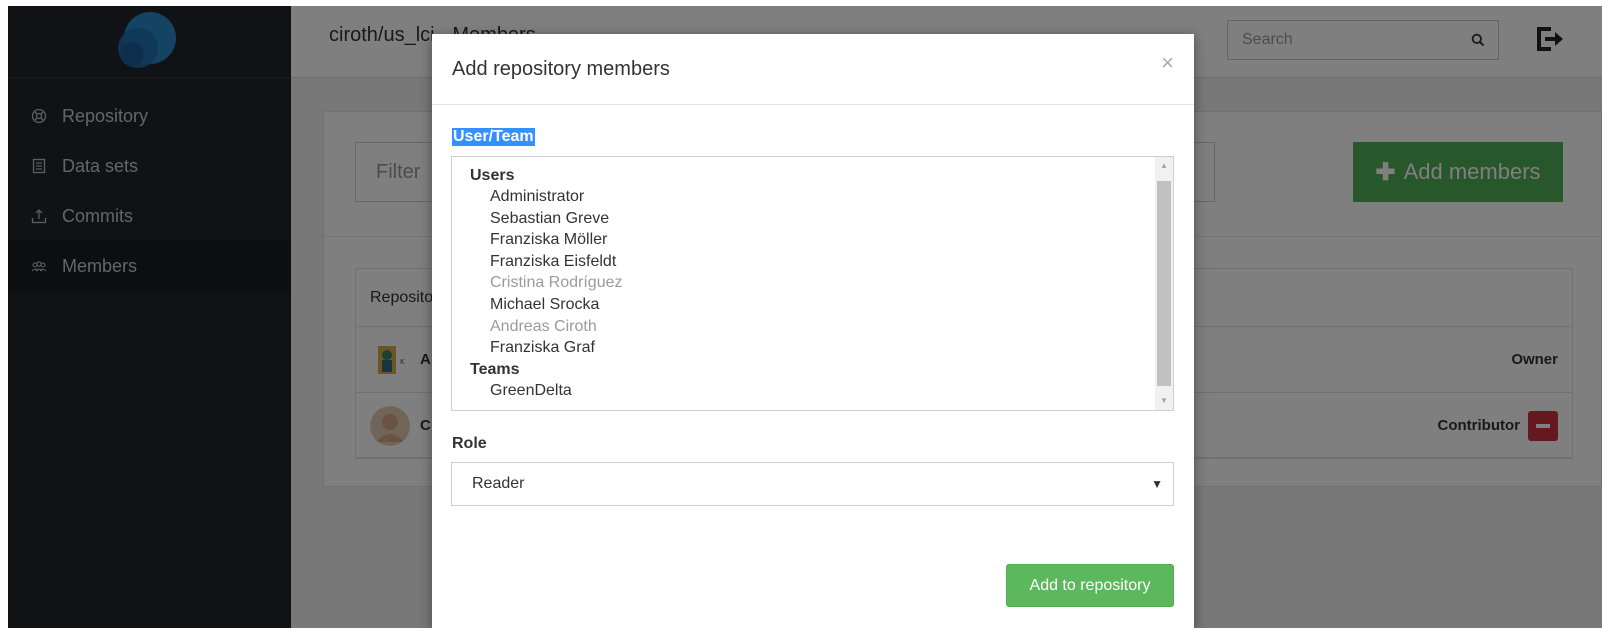 Image resolution: width=1602 pixels, height=642 pixels. What do you see at coordinates (492, 175) in the screenshot?
I see `optgroup-users: Users` at bounding box center [492, 175].